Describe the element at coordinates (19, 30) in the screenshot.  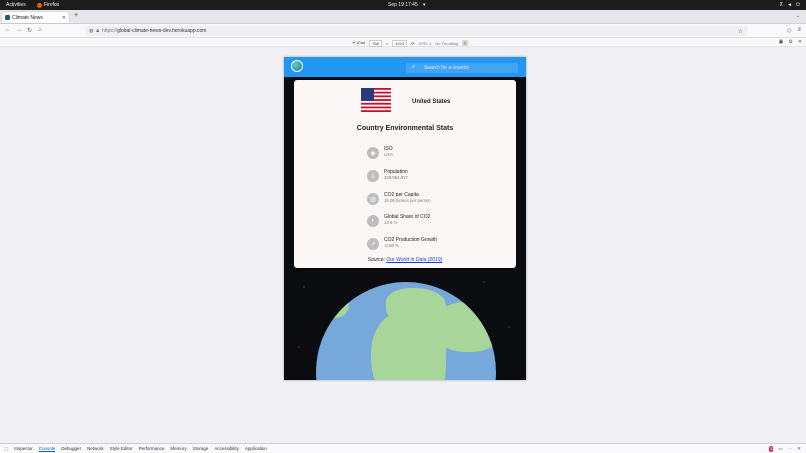
I see `forward-arrow-icon: →` at that location.